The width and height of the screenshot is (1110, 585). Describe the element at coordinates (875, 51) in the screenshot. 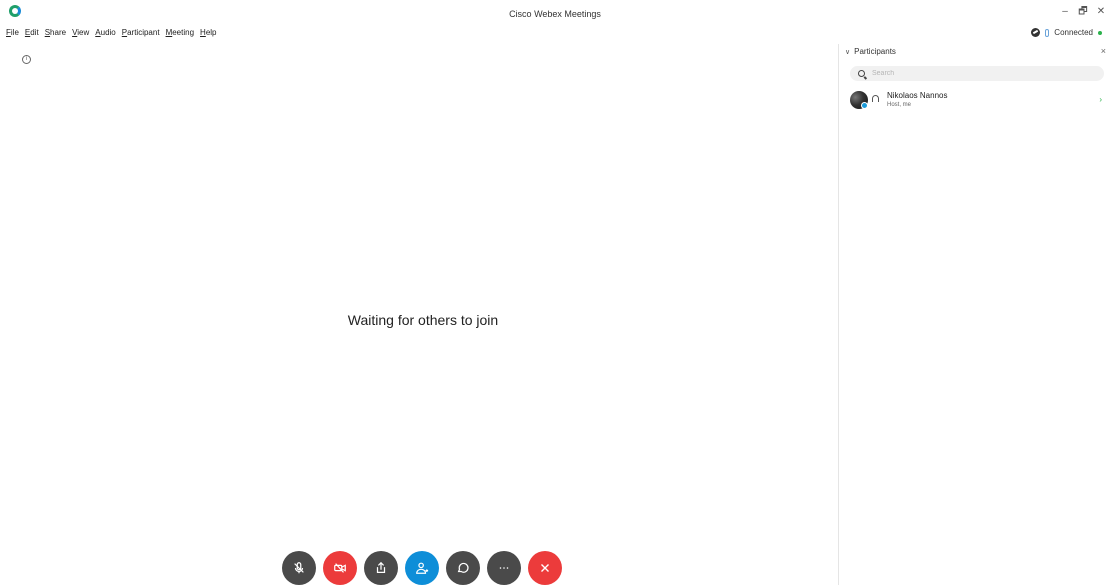

I see `panel-title: Participants` at that location.